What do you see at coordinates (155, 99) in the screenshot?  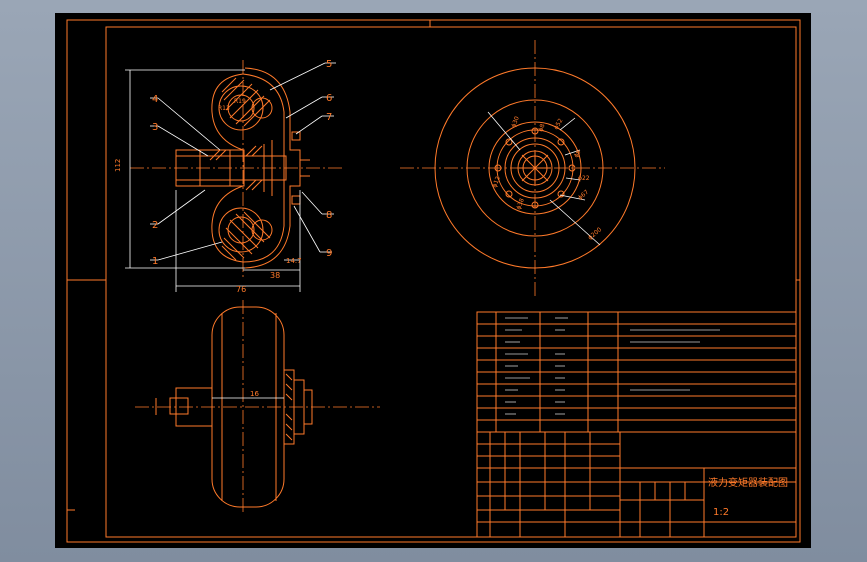 I see `part-label-4: 4` at bounding box center [155, 99].